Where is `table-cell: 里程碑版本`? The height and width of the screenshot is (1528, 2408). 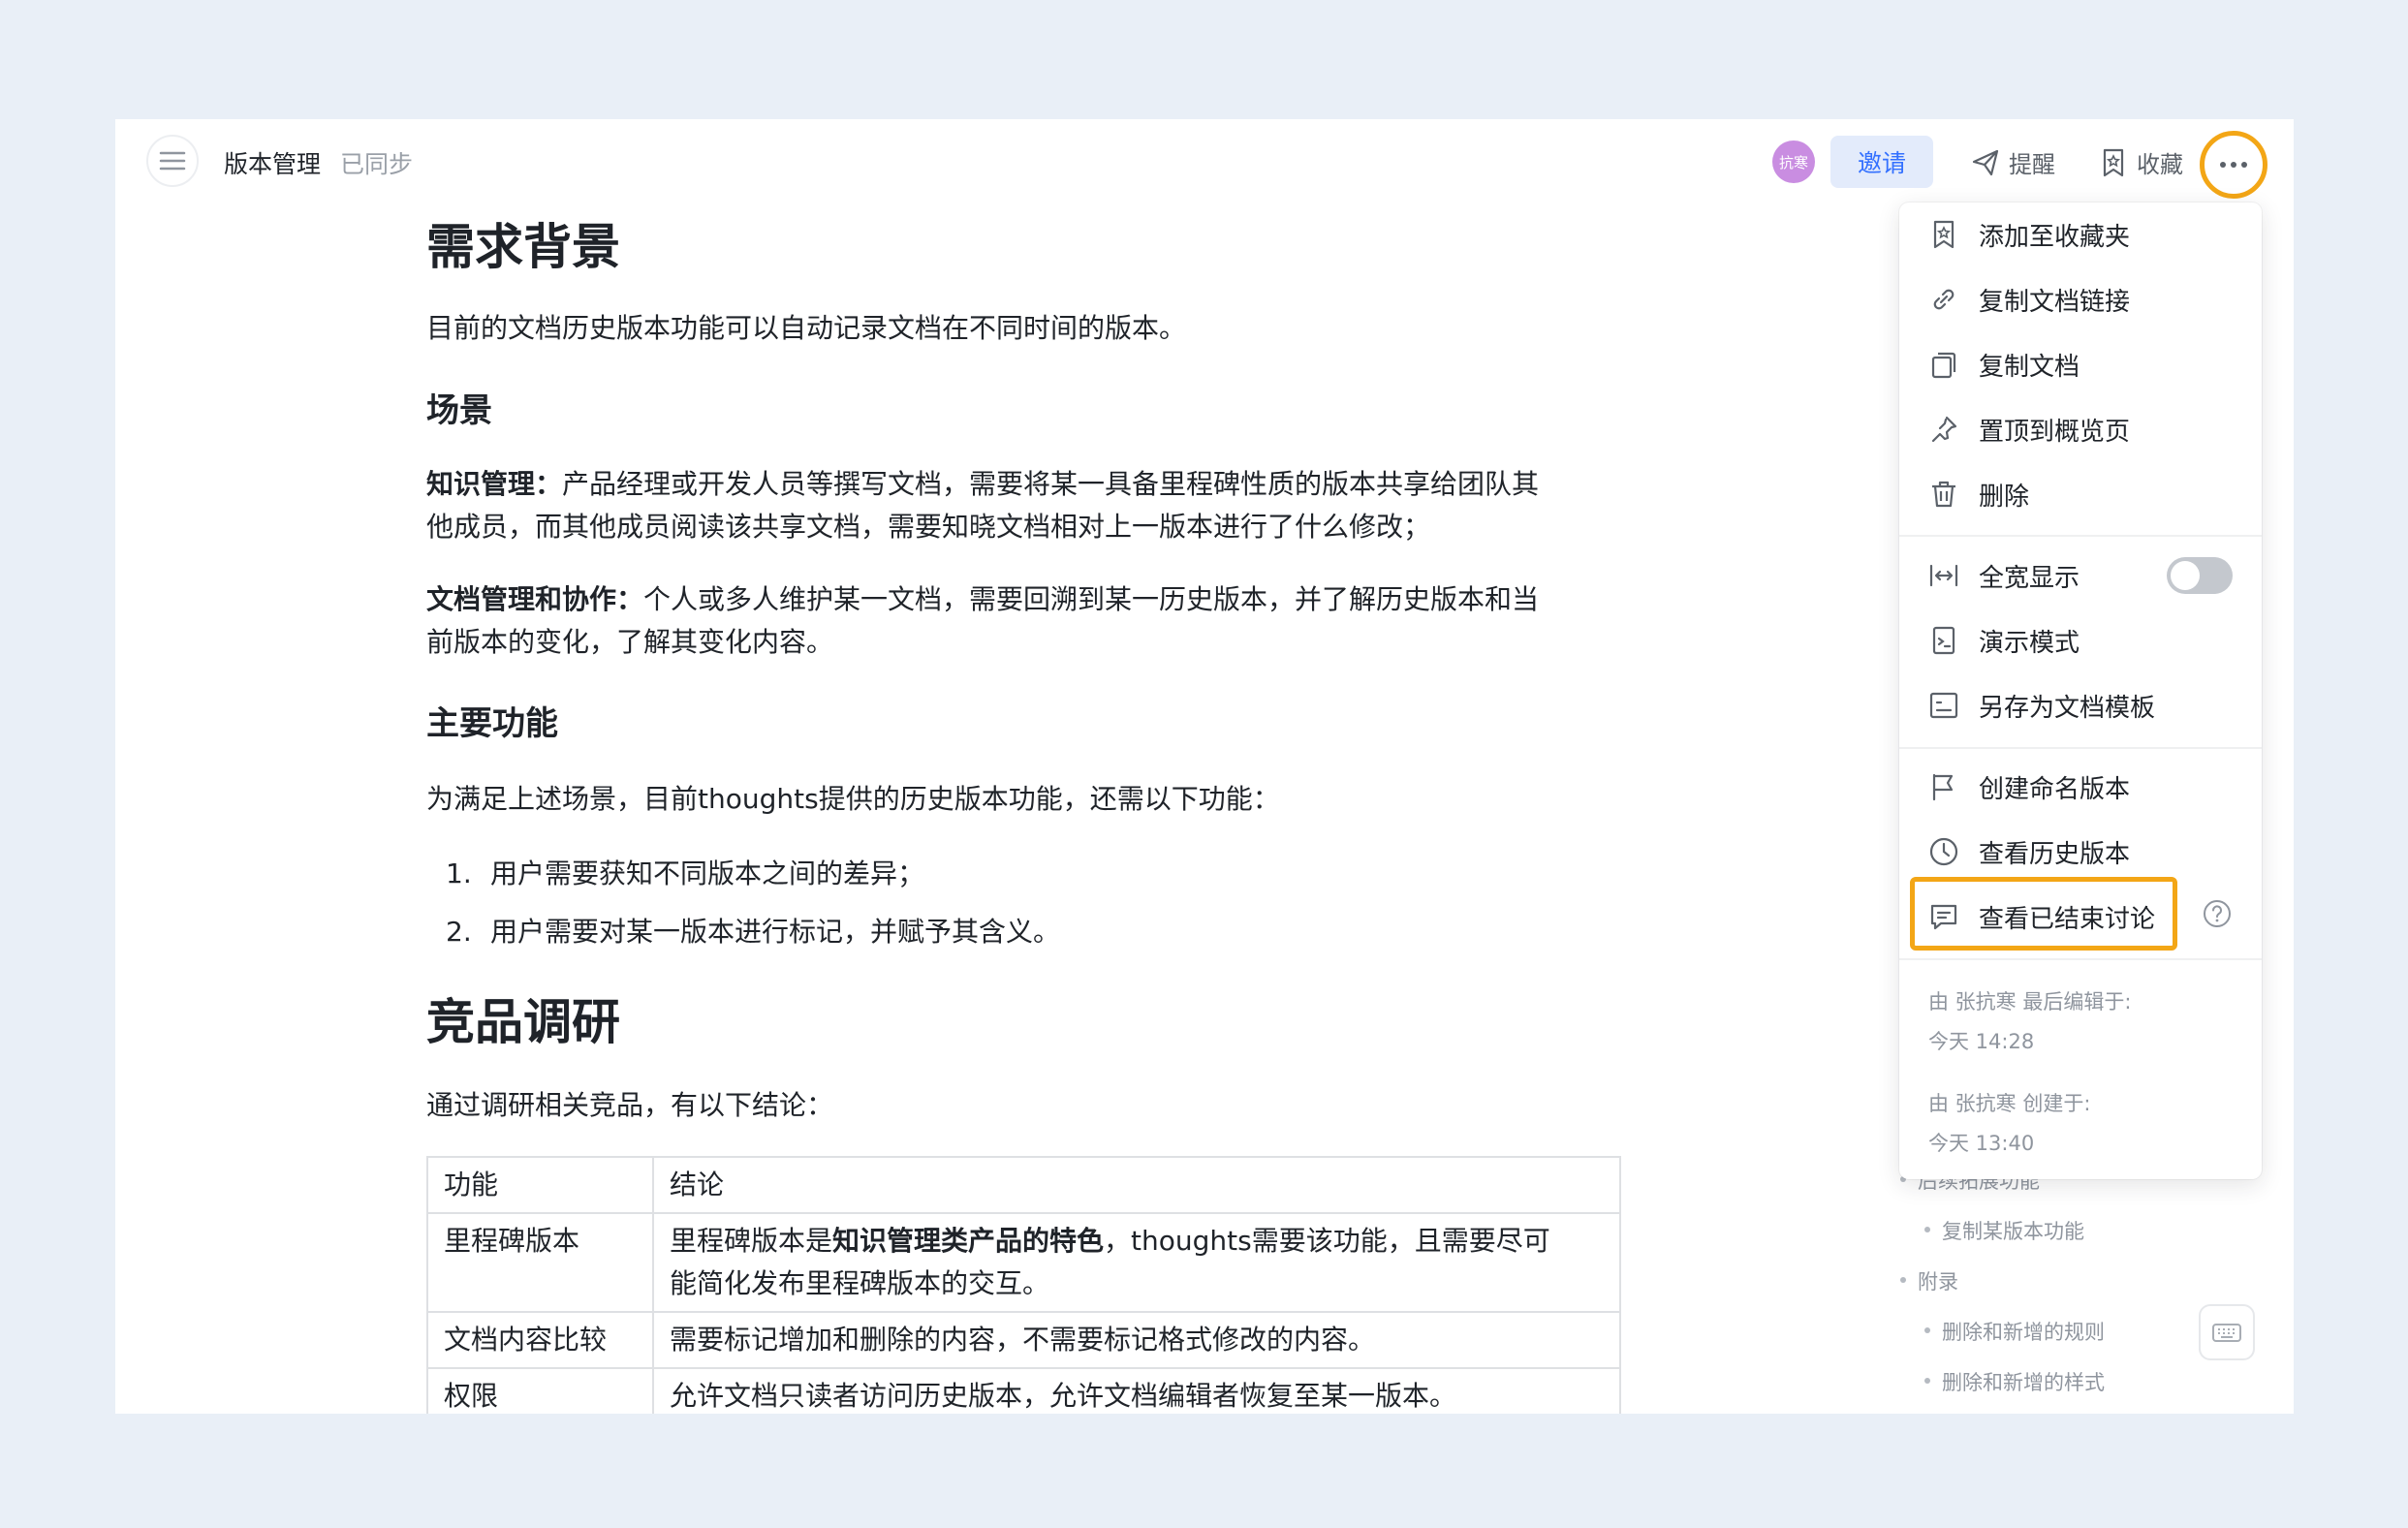
table-cell: 里程碑版本 is located at coordinates (541, 1263).